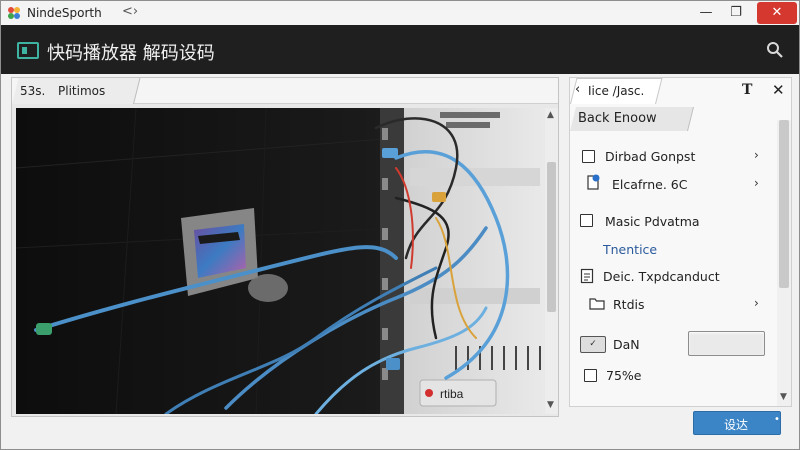 This screenshot has width=800, height=450. What do you see at coordinates (593, 182) in the screenshot?
I see `file-pin-icon` at bounding box center [593, 182].